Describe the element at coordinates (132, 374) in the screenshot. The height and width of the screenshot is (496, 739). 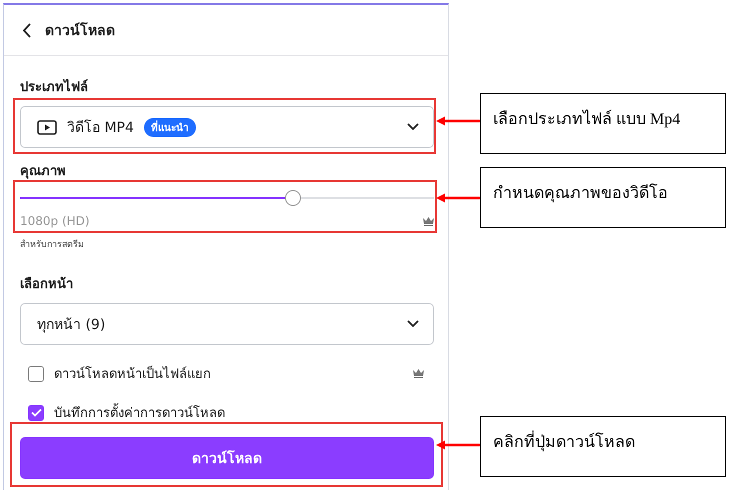
I see `checkbox-label: ดาวน์โหลดหน้าเป็นไฟล์แยก` at that location.